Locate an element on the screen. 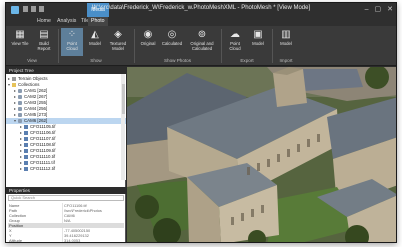  tree-item-label: CAM2 [267] is located at coordinates (36, 96).